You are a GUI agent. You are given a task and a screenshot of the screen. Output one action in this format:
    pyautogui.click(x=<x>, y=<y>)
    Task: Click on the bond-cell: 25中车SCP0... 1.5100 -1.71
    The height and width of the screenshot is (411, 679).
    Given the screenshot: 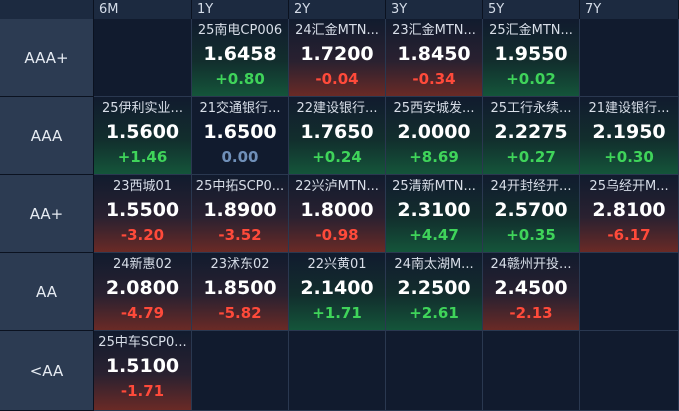 What is the action you would take?
    pyautogui.click(x=143, y=371)
    